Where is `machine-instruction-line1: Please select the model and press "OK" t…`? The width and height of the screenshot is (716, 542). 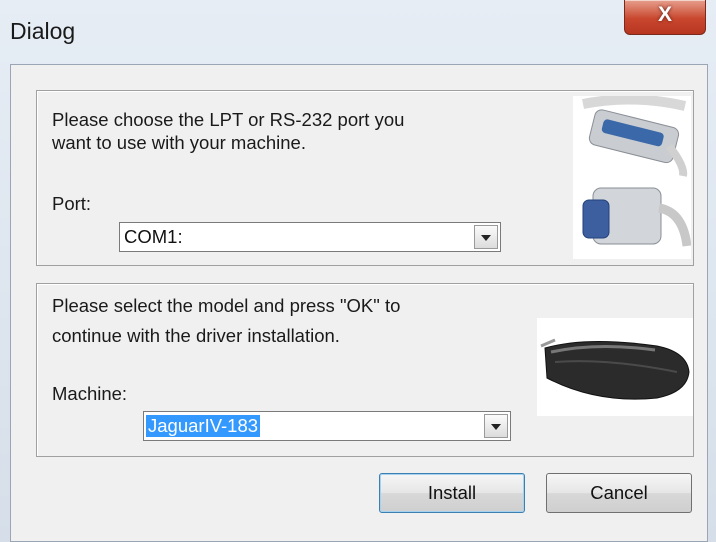
machine-instruction-line1: Please select the model and press "OK" t… is located at coordinates (226, 305).